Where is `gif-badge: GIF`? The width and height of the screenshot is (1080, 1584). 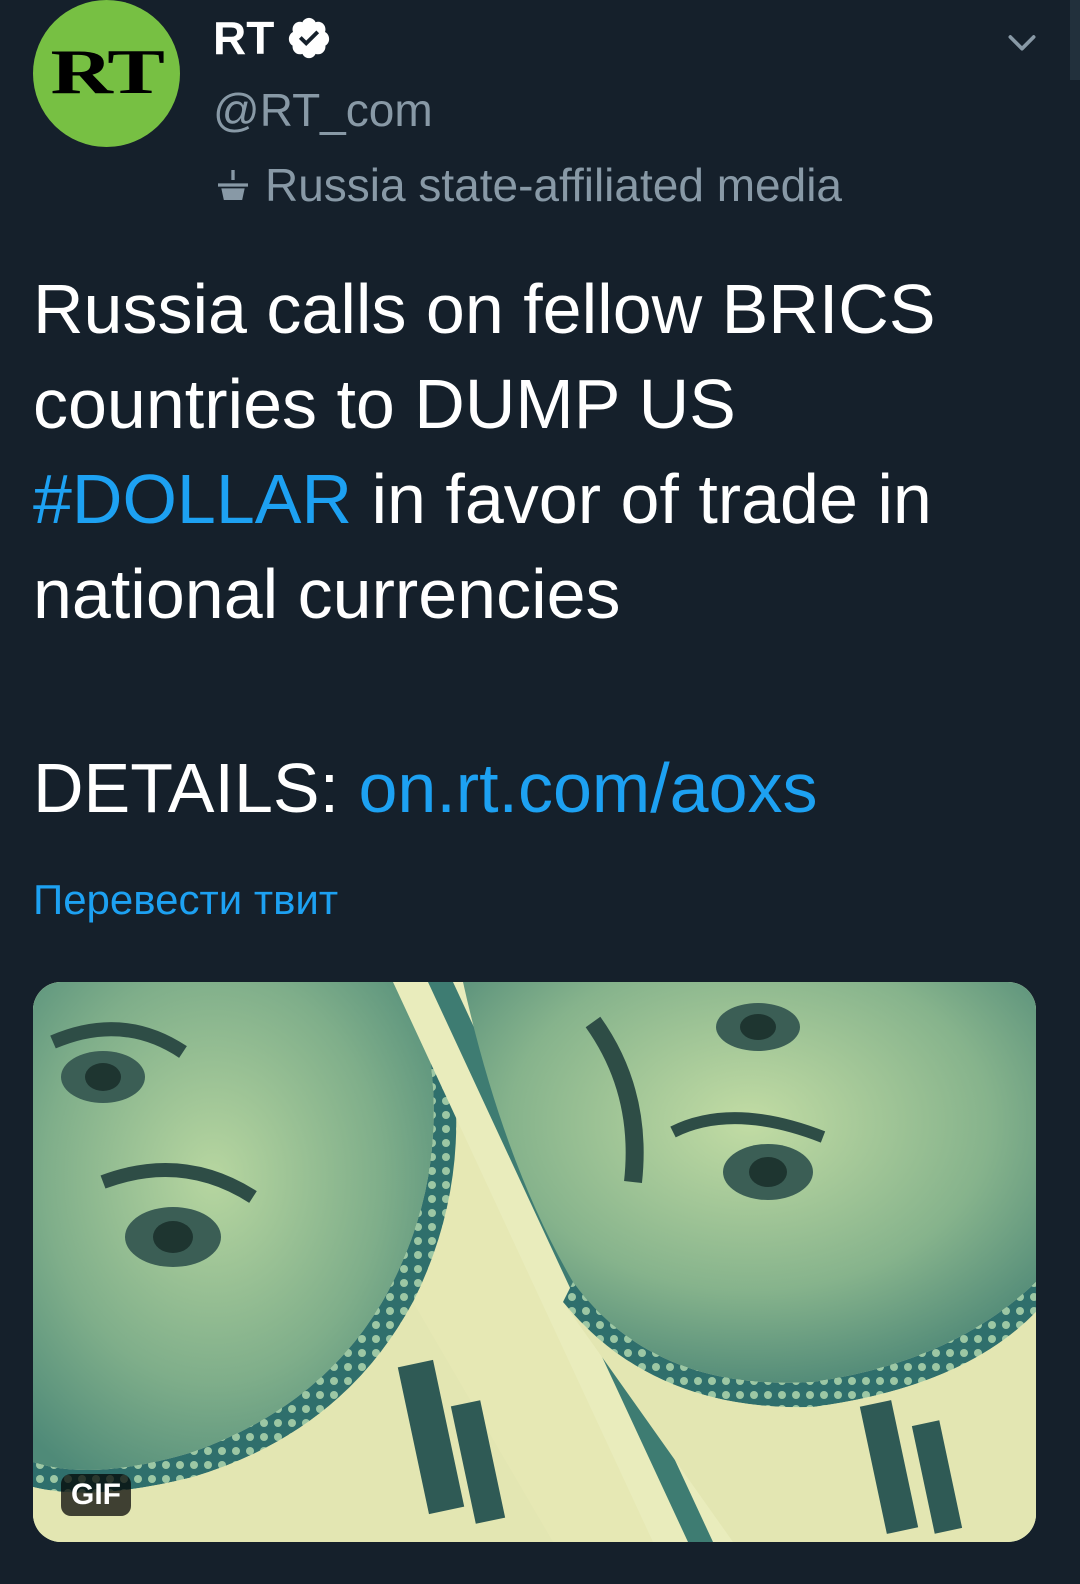
gif-badge: GIF is located at coordinates (96, 1495).